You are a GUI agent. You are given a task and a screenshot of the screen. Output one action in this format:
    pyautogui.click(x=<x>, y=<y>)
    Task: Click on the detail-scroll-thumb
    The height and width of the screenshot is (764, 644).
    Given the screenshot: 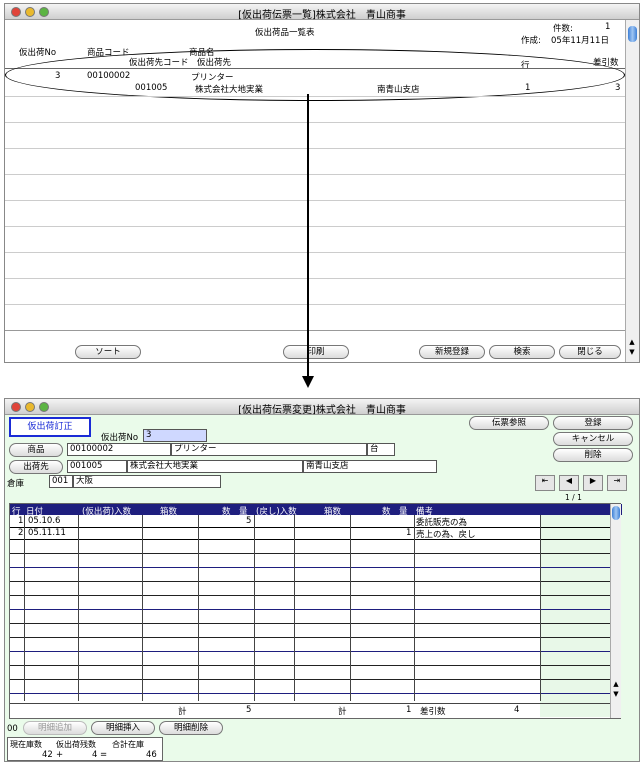 What is the action you would take?
    pyautogui.click(x=616, y=513)
    